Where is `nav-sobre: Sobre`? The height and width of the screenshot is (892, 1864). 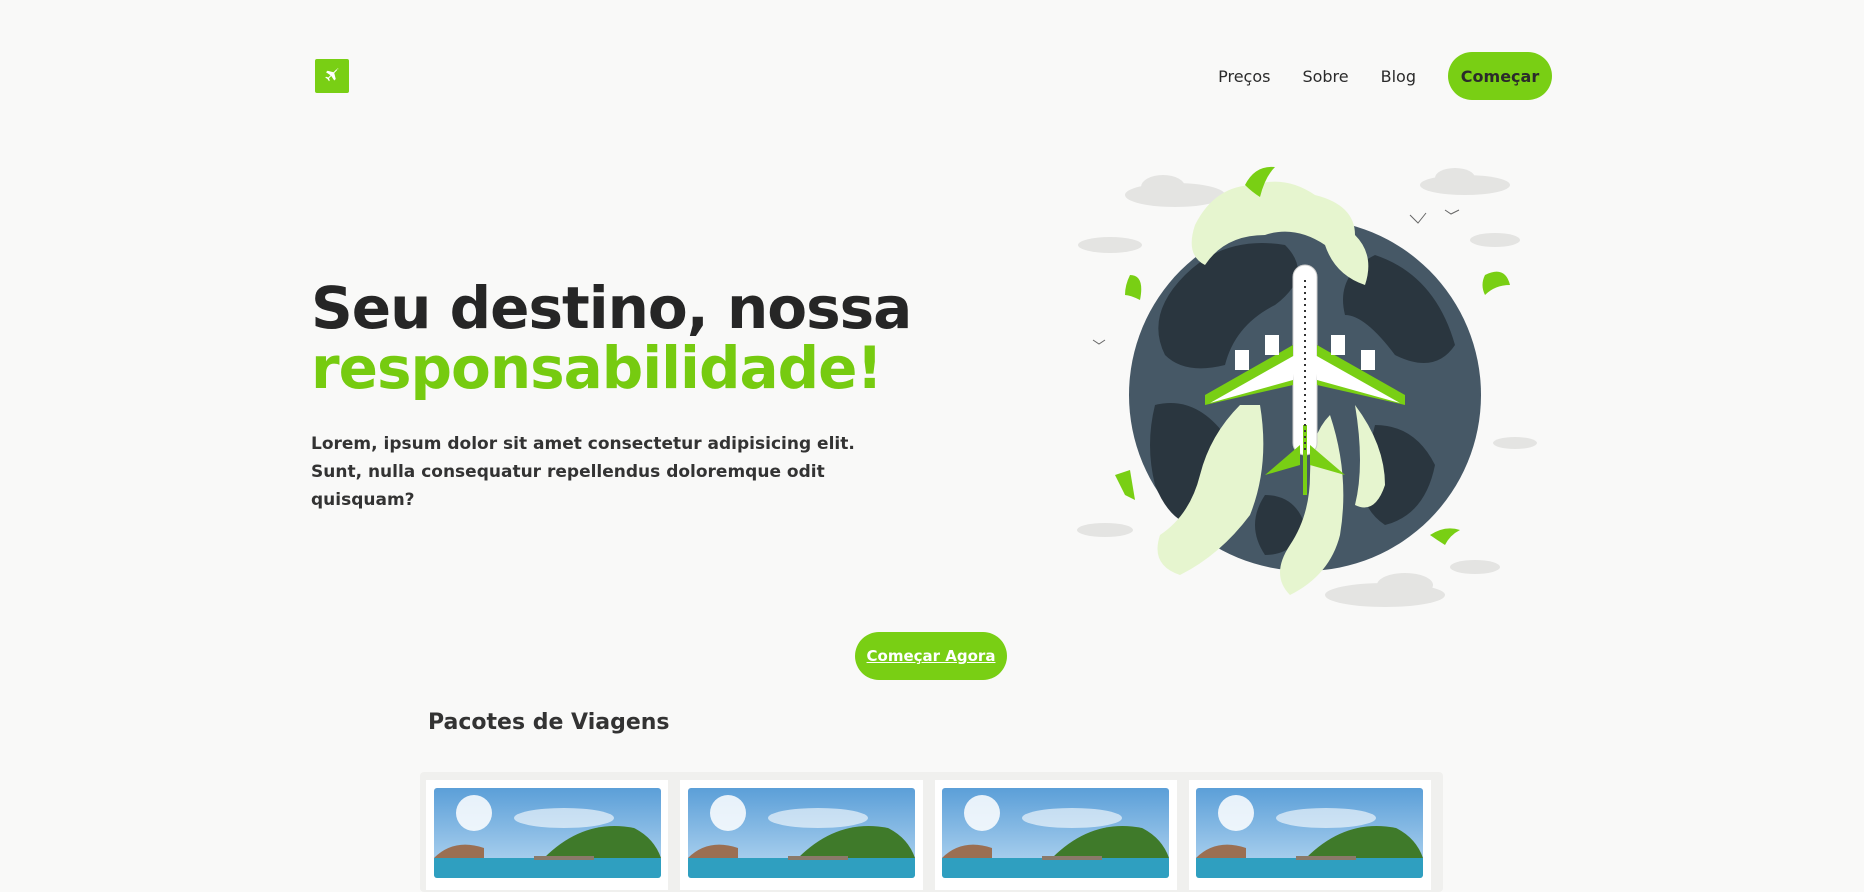 nav-sobre: Sobre is located at coordinates (1325, 76).